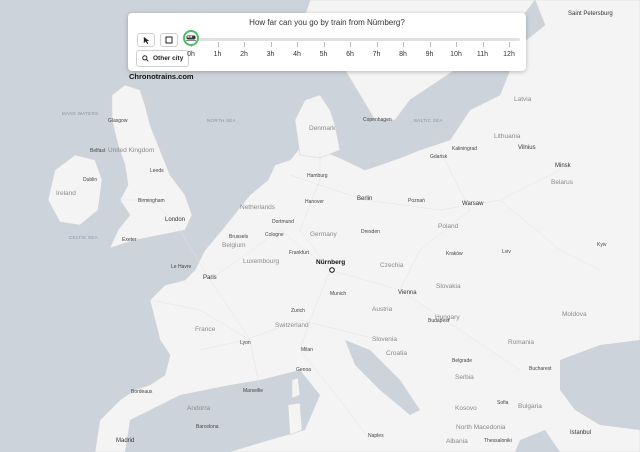  I want to click on label-istanbul: Istanbul, so click(581, 433).